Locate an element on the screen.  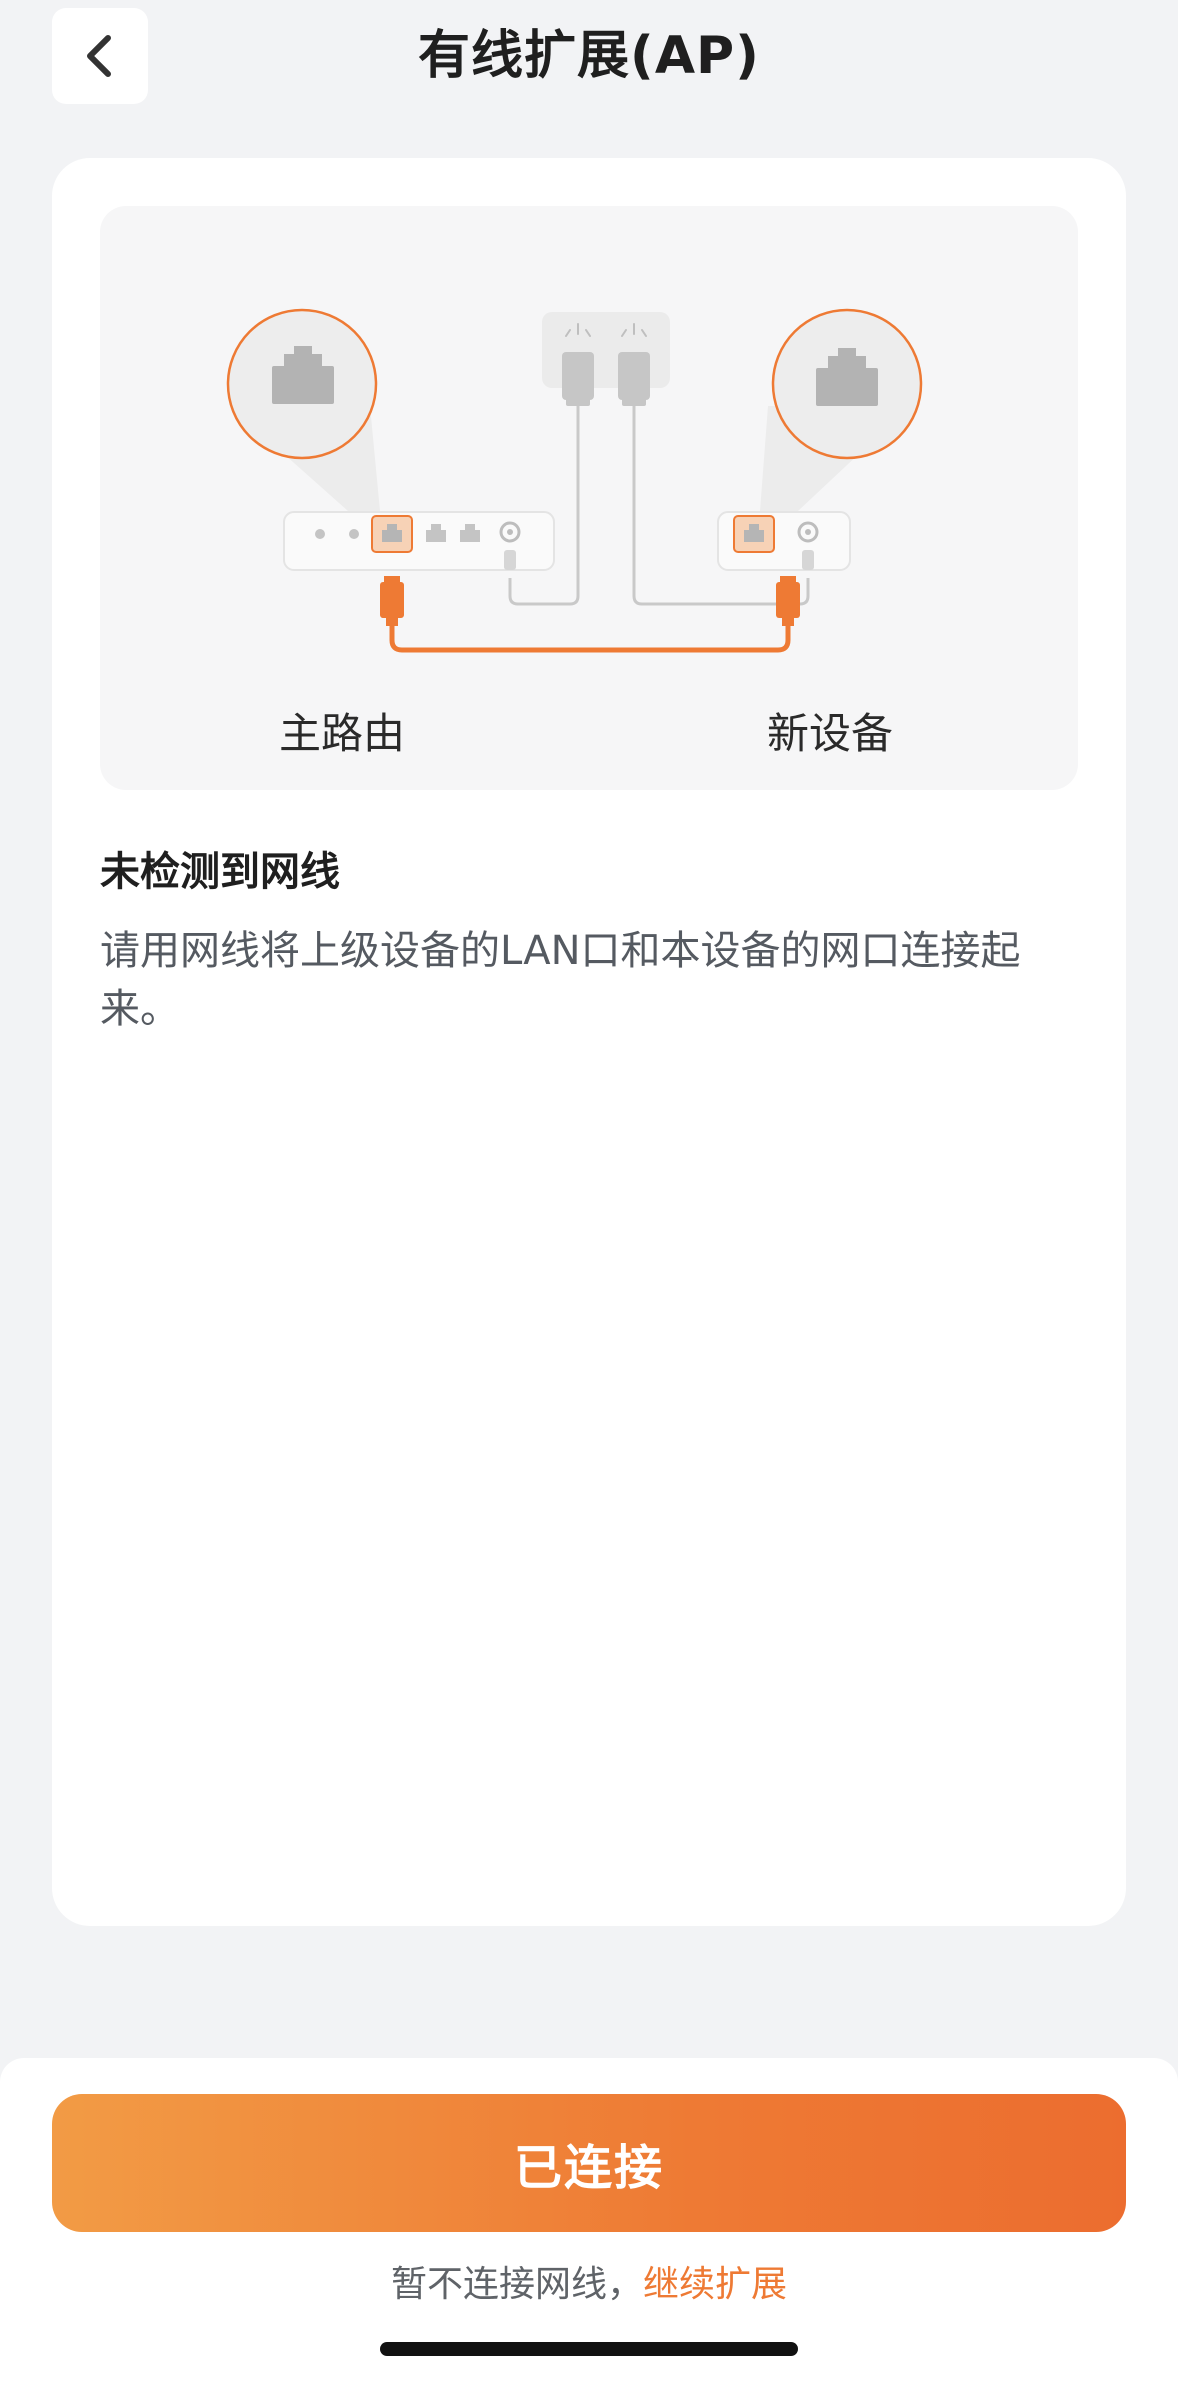
main-router-label: 主路由 is located at coordinates (341, 733).